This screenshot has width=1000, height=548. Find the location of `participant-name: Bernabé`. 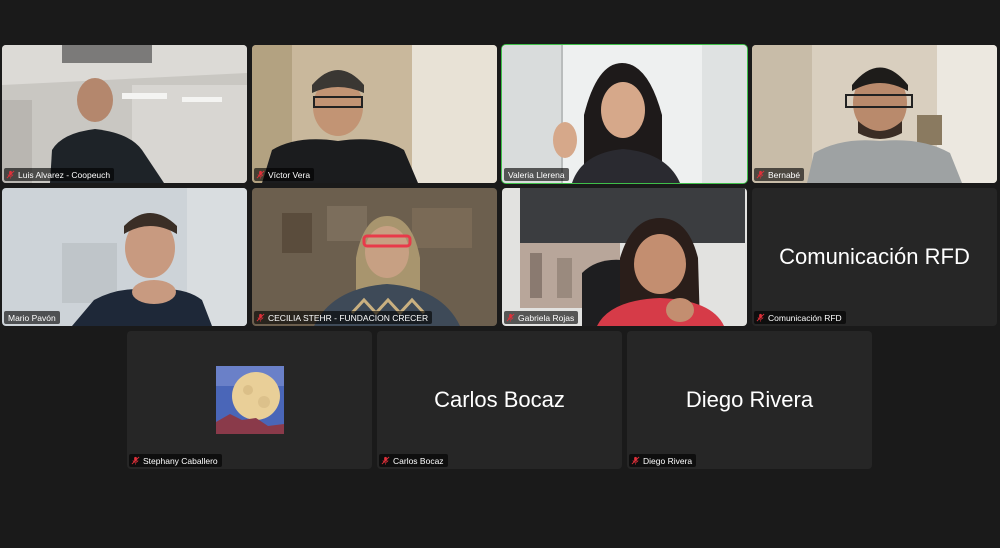

participant-name: Bernabé is located at coordinates (784, 174).